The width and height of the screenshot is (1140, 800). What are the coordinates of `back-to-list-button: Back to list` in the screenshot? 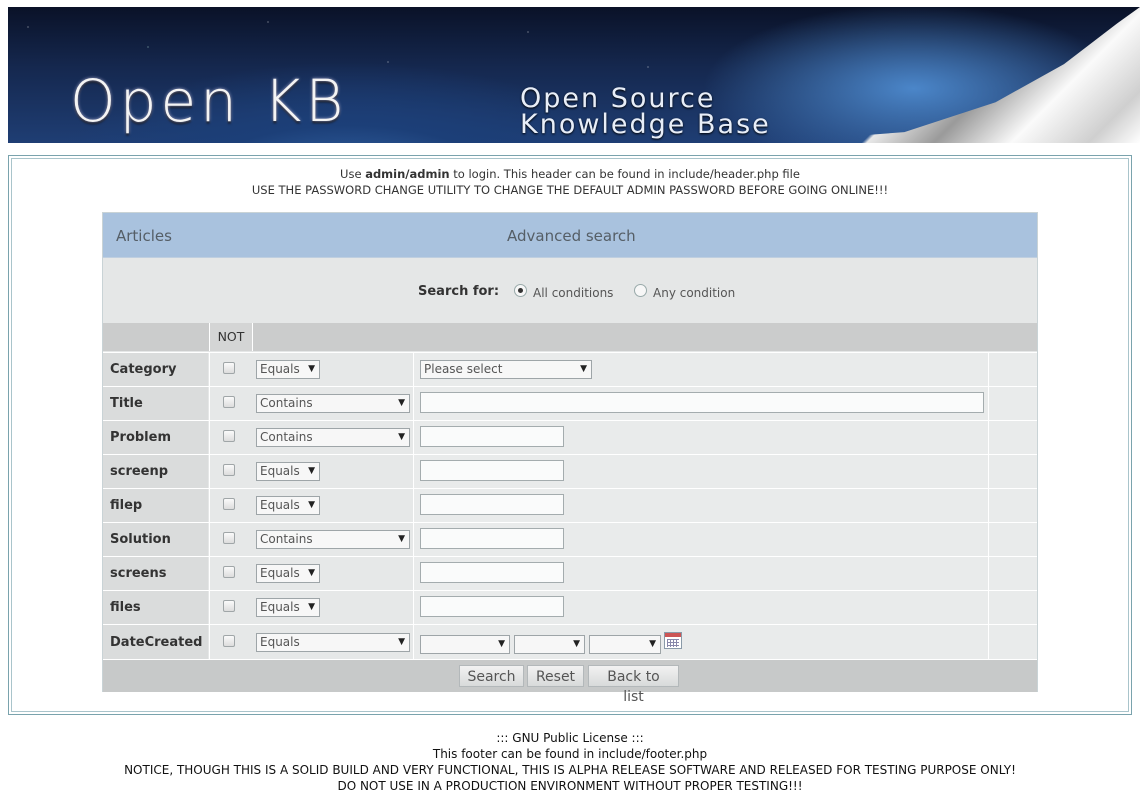 It's located at (633, 685).